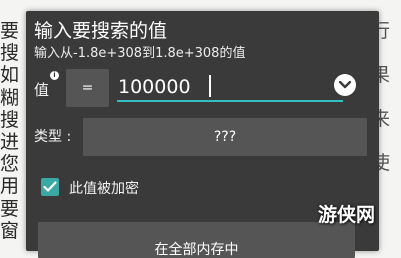 This screenshot has height=258, width=401. I want to click on bg-char: 糊, so click(10, 97).